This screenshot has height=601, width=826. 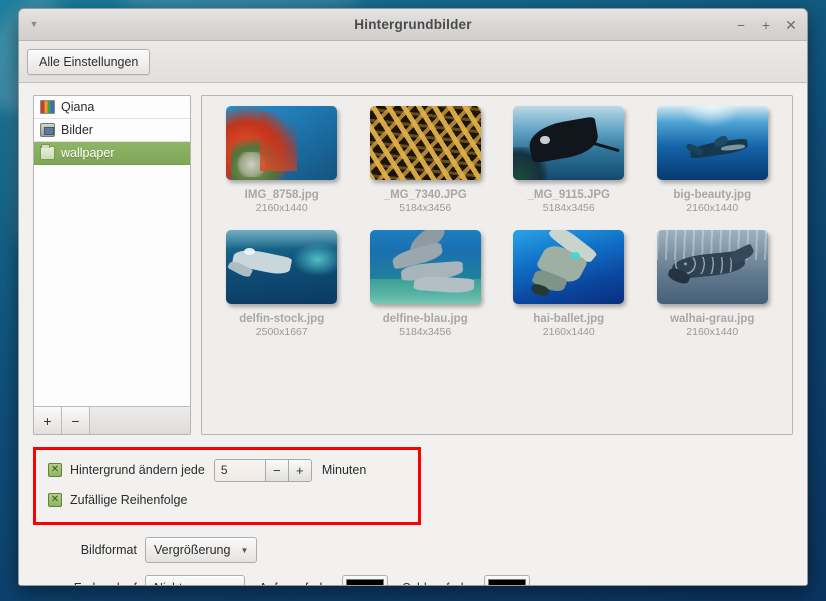 I want to click on gradient-value: Nichts, so click(x=171, y=583).